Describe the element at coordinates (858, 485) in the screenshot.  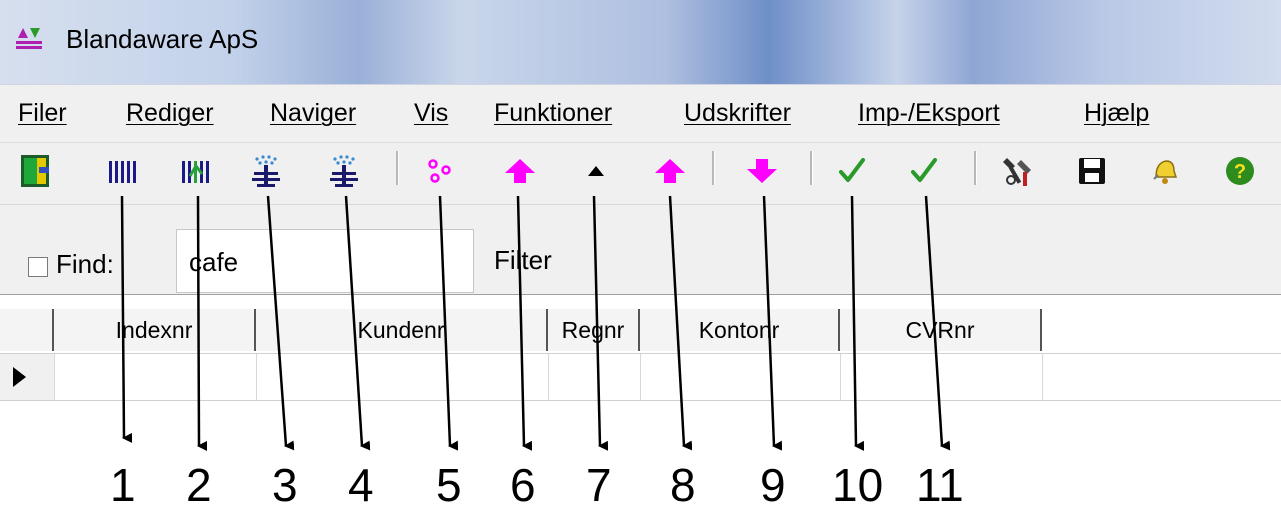
I see `annotation-label-10: 10` at that location.